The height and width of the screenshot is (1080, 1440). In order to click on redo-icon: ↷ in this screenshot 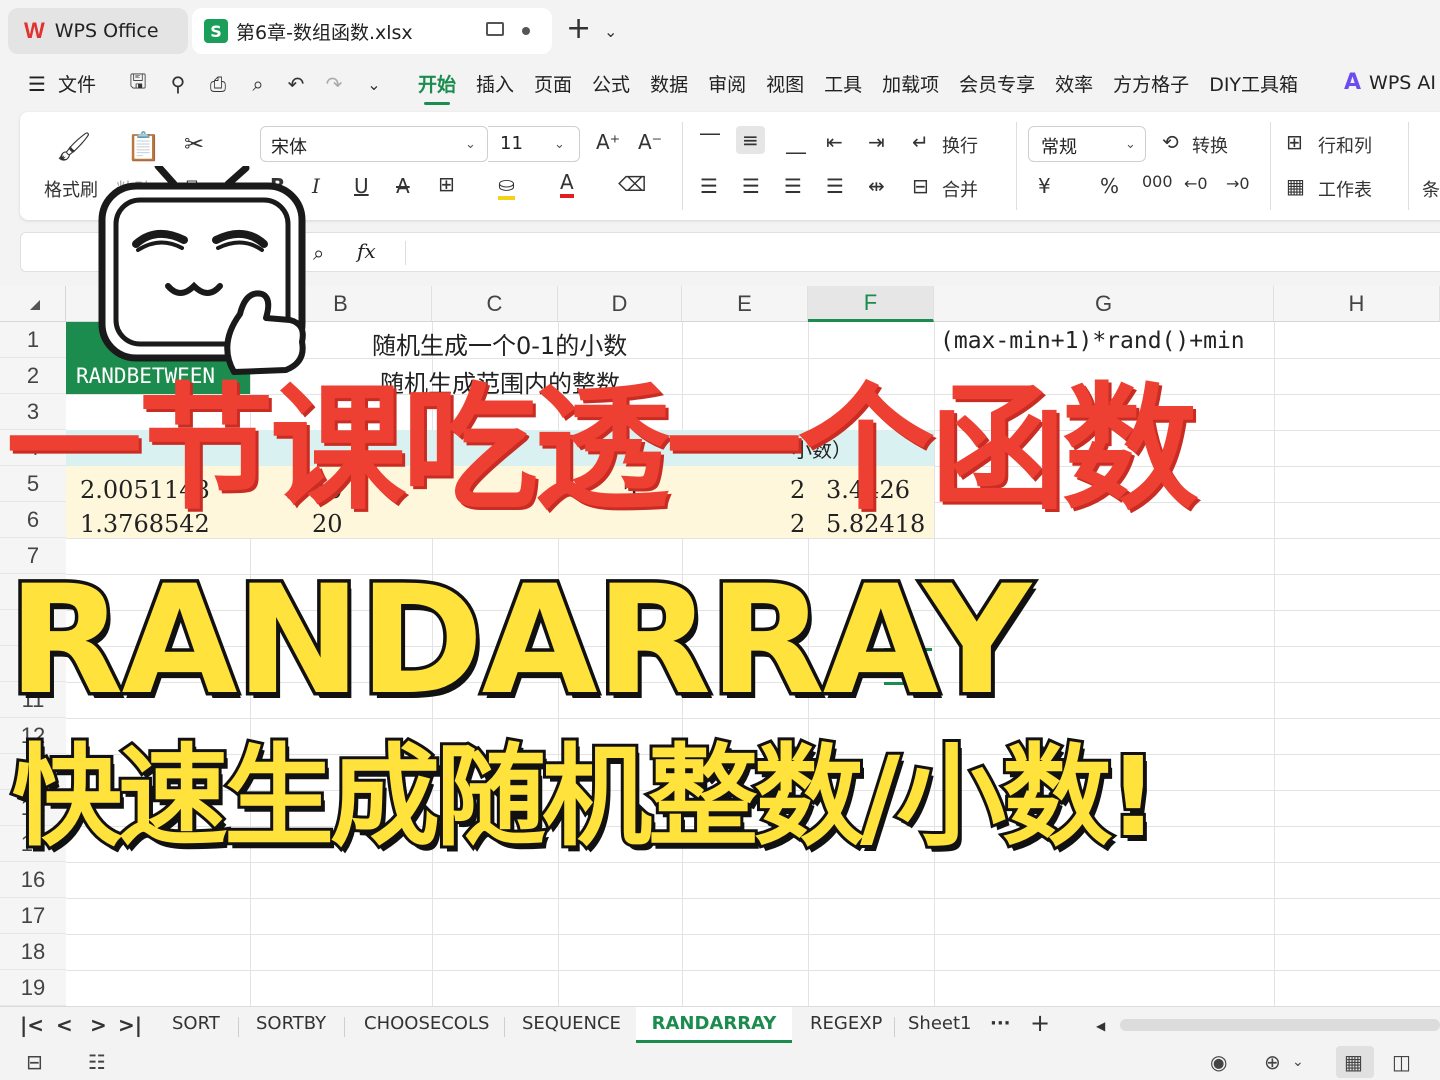, I will do `click(334, 84)`.